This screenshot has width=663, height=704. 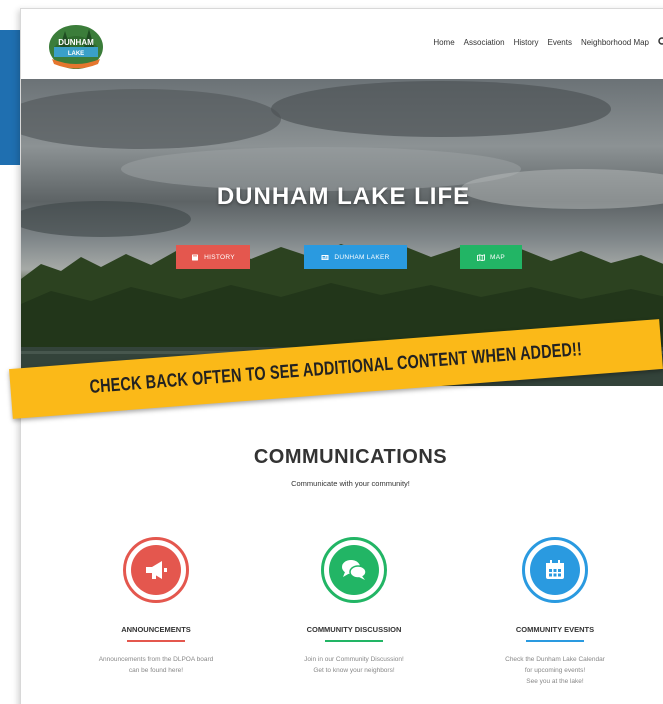 What do you see at coordinates (354, 641) in the screenshot?
I see `community-discussion-underline` at bounding box center [354, 641].